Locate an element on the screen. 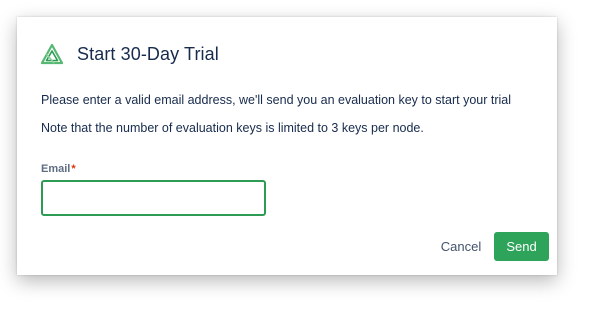 The width and height of the screenshot is (607, 324). email-label-text: Email is located at coordinates (56, 169).